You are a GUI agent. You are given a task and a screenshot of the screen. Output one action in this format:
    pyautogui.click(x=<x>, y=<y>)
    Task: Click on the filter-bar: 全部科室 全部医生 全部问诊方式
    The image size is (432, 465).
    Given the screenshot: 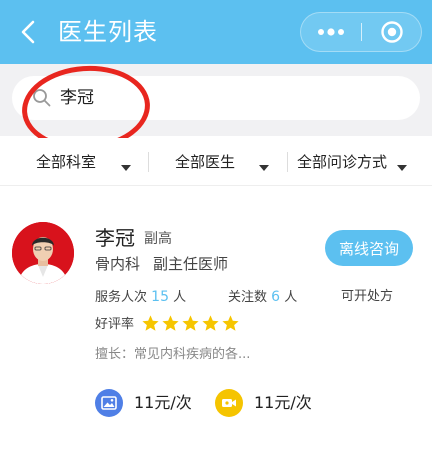 What is the action you would take?
    pyautogui.click(x=216, y=162)
    